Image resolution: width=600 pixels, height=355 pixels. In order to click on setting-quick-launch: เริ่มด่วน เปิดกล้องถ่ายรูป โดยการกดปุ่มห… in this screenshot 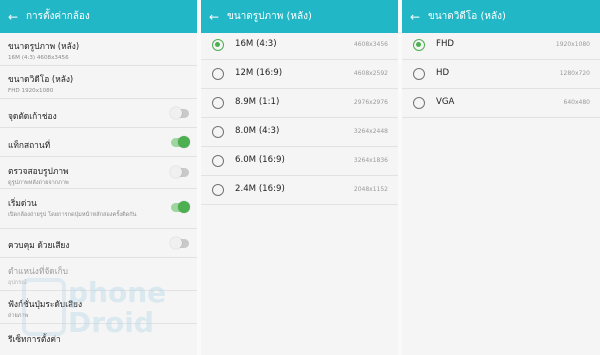, I will do `click(98, 209)`.